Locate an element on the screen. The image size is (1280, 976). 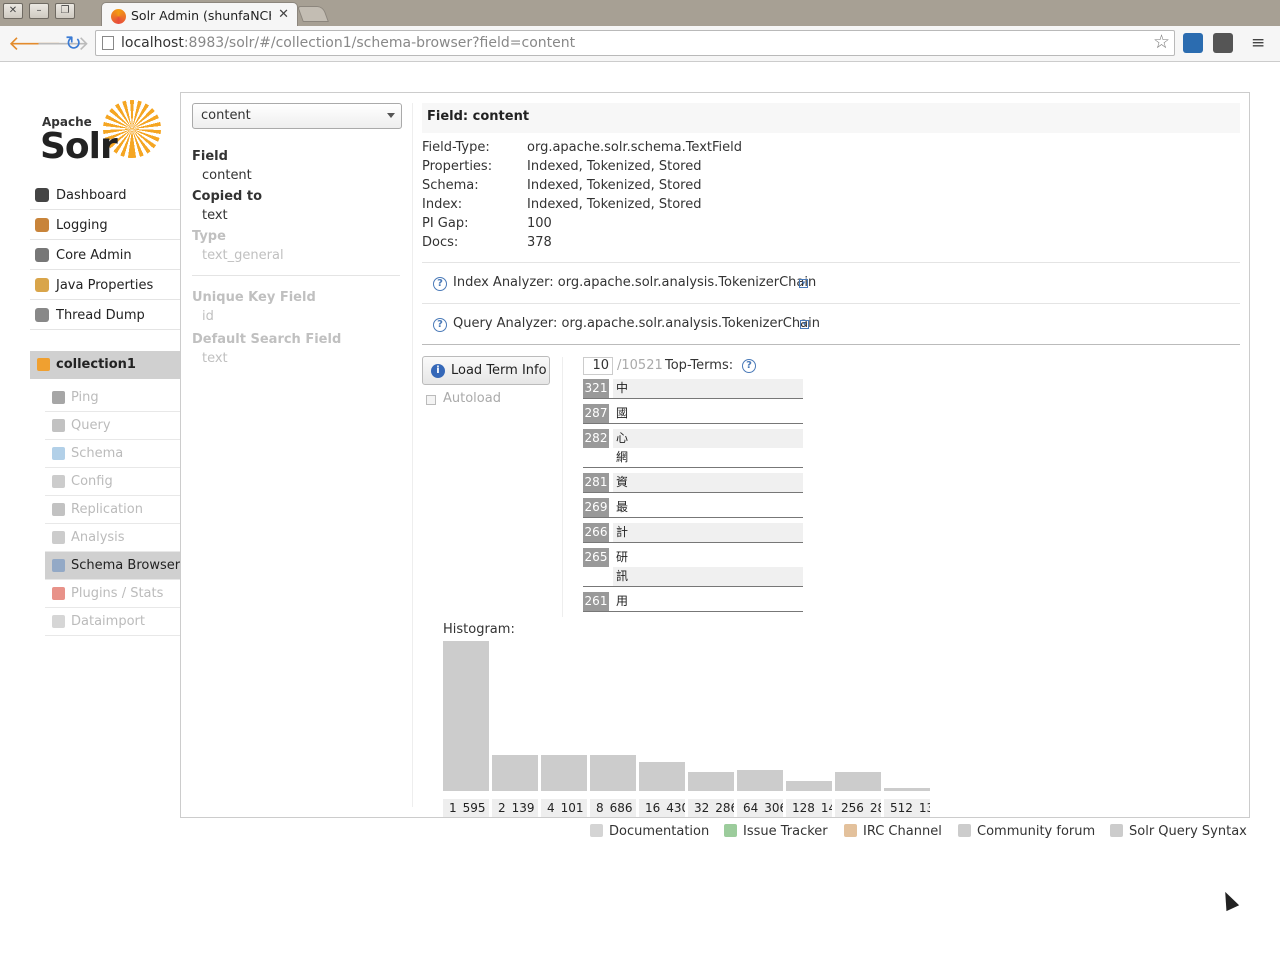
evernote-extension-icon is located at coordinates (1223, 43).